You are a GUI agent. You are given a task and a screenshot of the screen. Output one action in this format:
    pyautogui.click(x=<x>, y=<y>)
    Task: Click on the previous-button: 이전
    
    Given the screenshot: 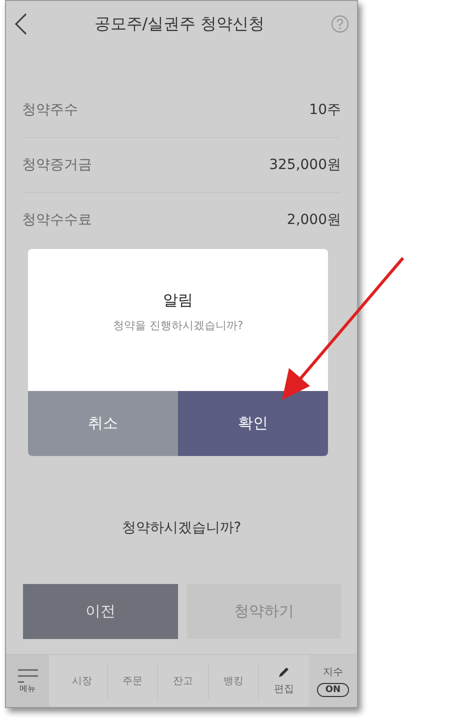 What is the action you would take?
    pyautogui.click(x=100, y=611)
    